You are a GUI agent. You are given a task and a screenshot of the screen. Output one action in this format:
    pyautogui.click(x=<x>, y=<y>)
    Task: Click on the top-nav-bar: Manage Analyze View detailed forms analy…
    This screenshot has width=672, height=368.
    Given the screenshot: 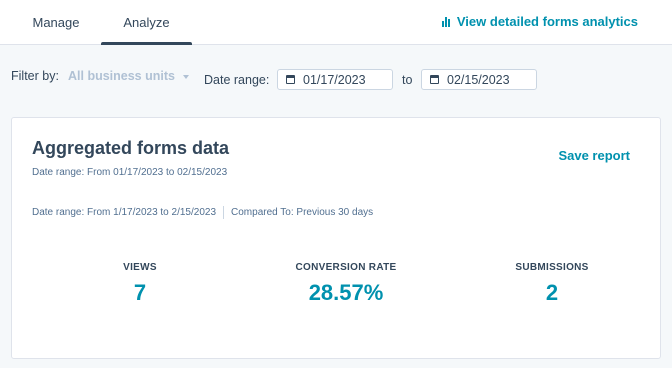 What is the action you would take?
    pyautogui.click(x=336, y=22)
    